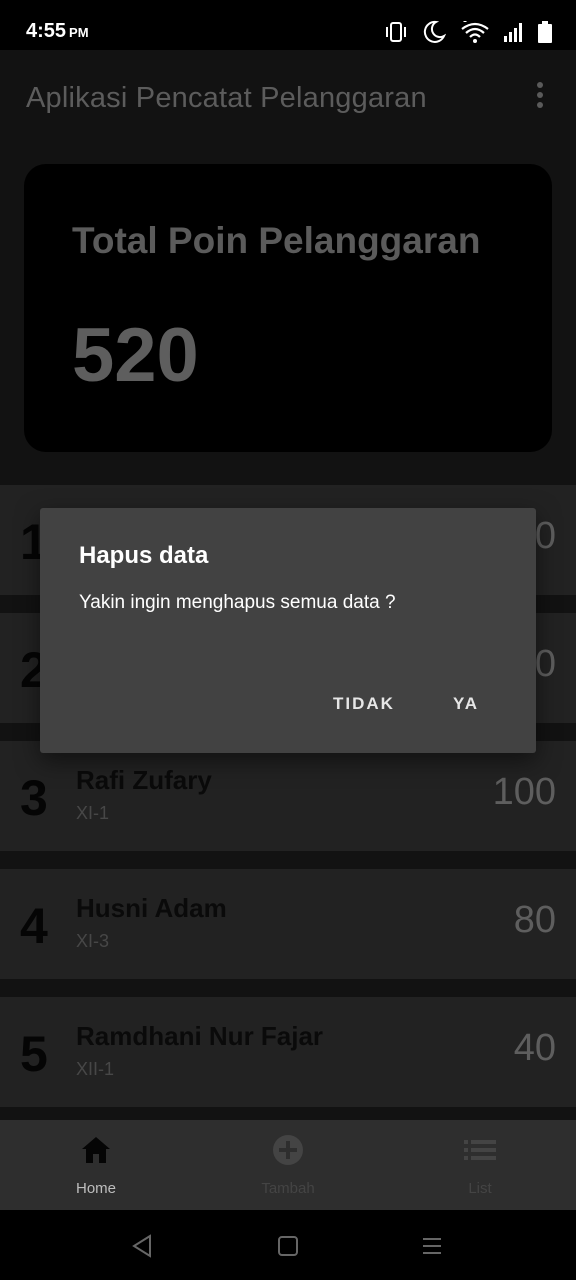  I want to click on status-time: 4:55 PM, so click(57, 31).